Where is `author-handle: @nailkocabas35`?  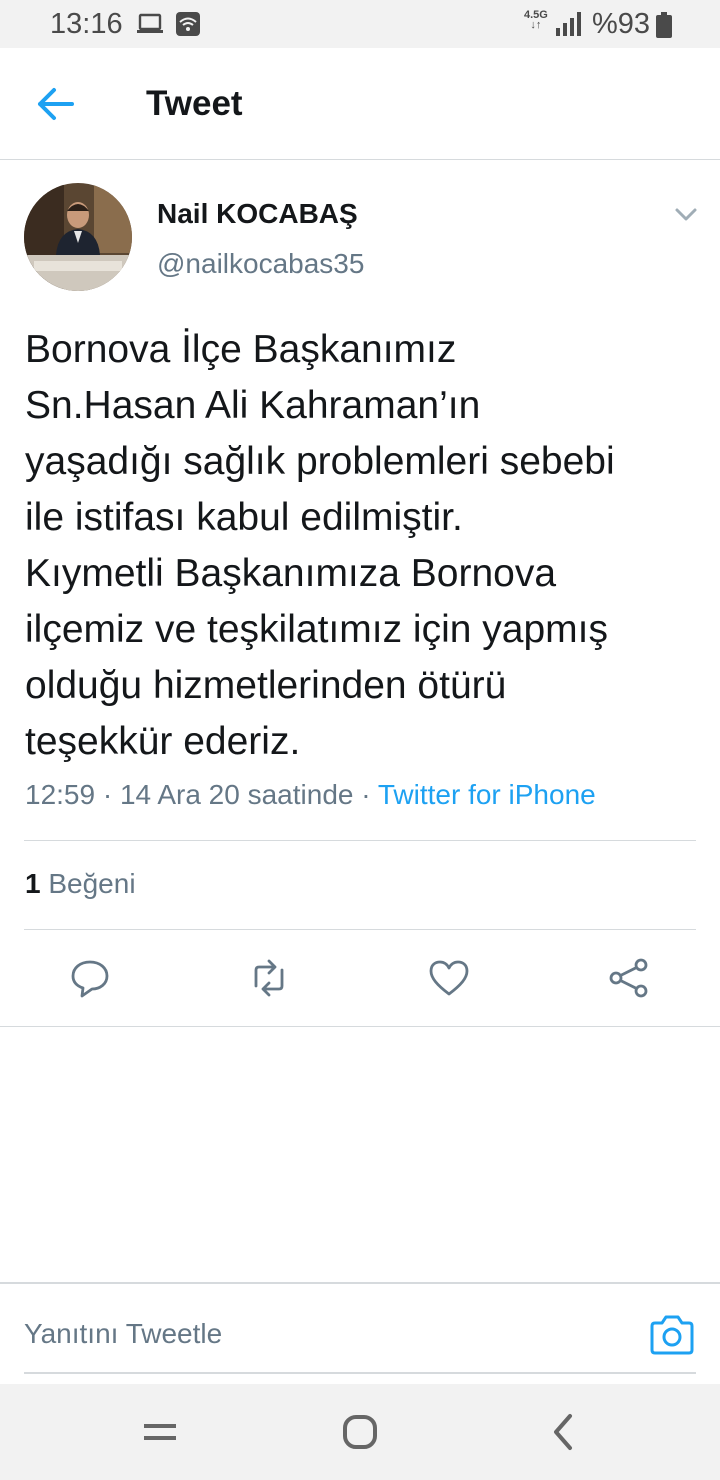
author-handle: @nailkocabas35 is located at coordinates (260, 264).